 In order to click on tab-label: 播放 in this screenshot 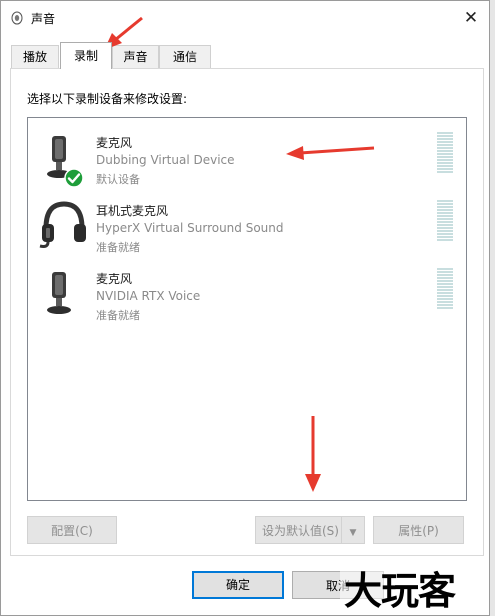, I will do `click(34, 57)`.